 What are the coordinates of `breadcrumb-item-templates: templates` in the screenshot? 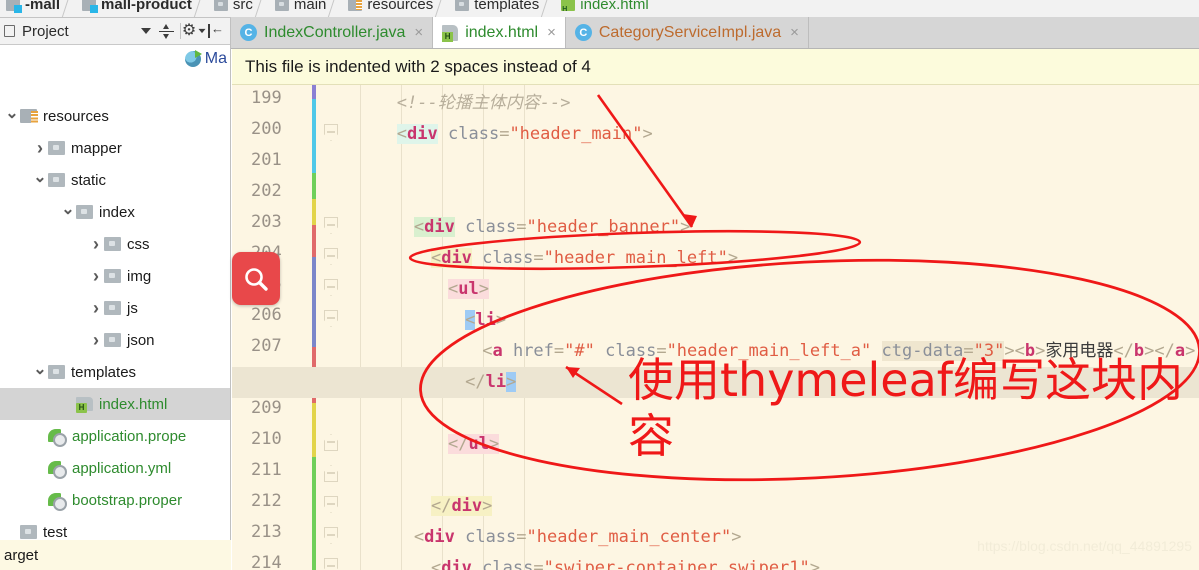 It's located at (497, 8).